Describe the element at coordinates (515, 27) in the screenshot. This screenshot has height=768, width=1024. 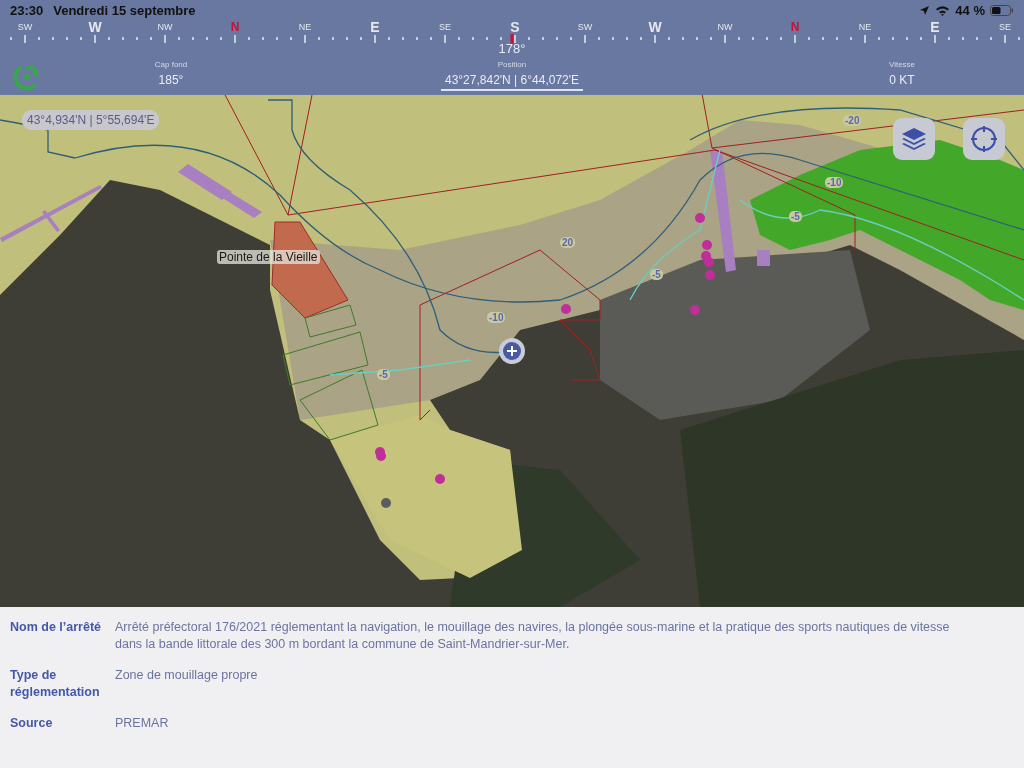
I see `compass-direction-label: S` at that location.